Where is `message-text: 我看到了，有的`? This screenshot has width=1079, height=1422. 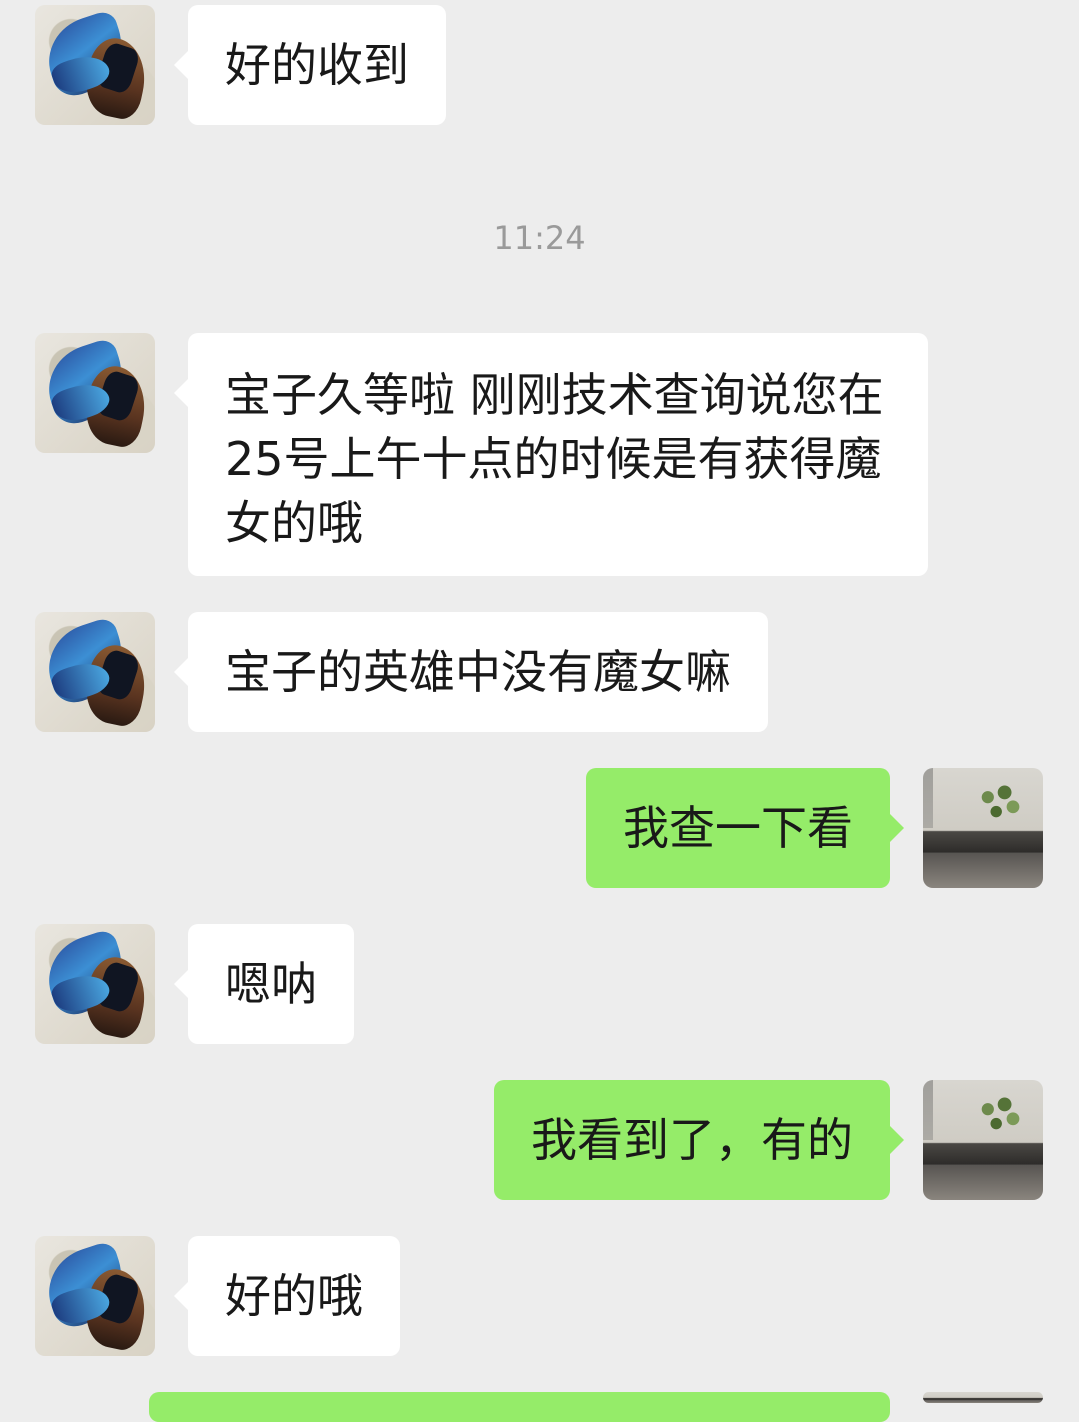 message-text: 我看到了，有的 is located at coordinates (692, 1140).